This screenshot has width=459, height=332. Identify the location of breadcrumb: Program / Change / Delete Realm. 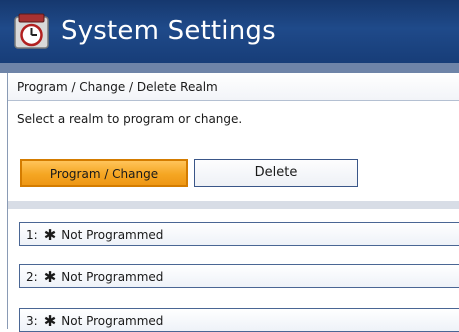
(233, 87).